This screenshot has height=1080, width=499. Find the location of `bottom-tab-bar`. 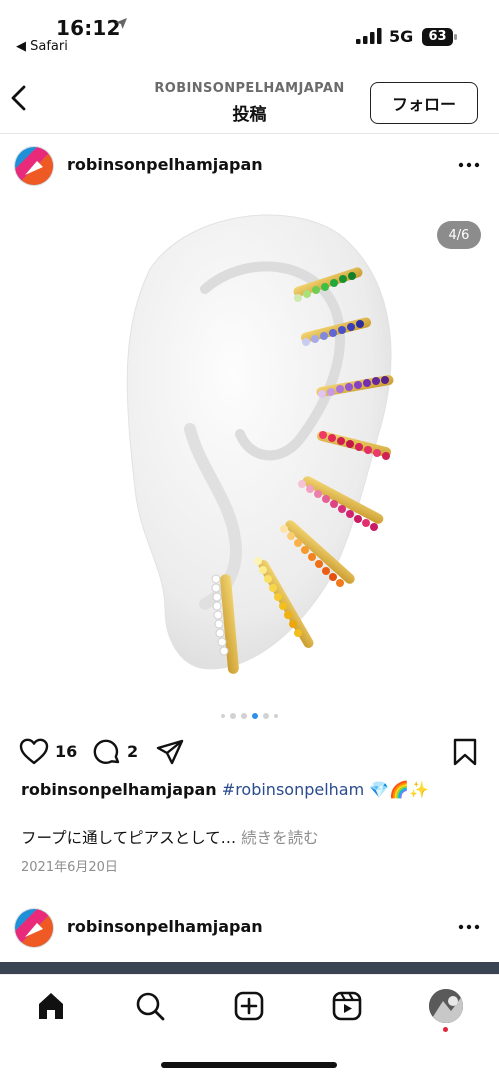

bottom-tab-bar is located at coordinates (249, 1009).